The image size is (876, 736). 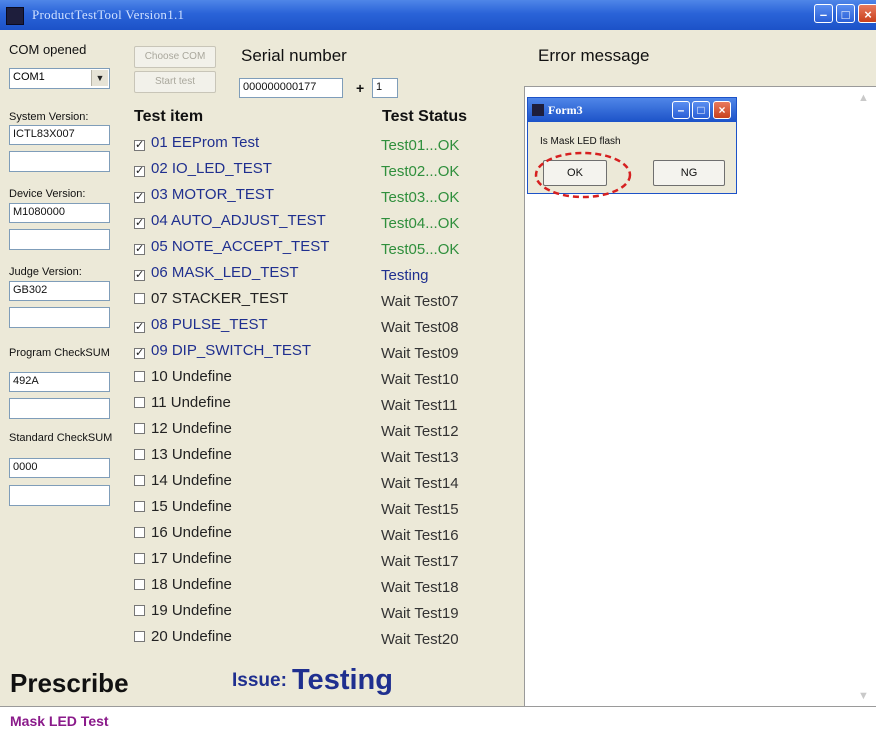 What do you see at coordinates (59, 495) in the screenshot?
I see `standard-checksum-extra-field` at bounding box center [59, 495].